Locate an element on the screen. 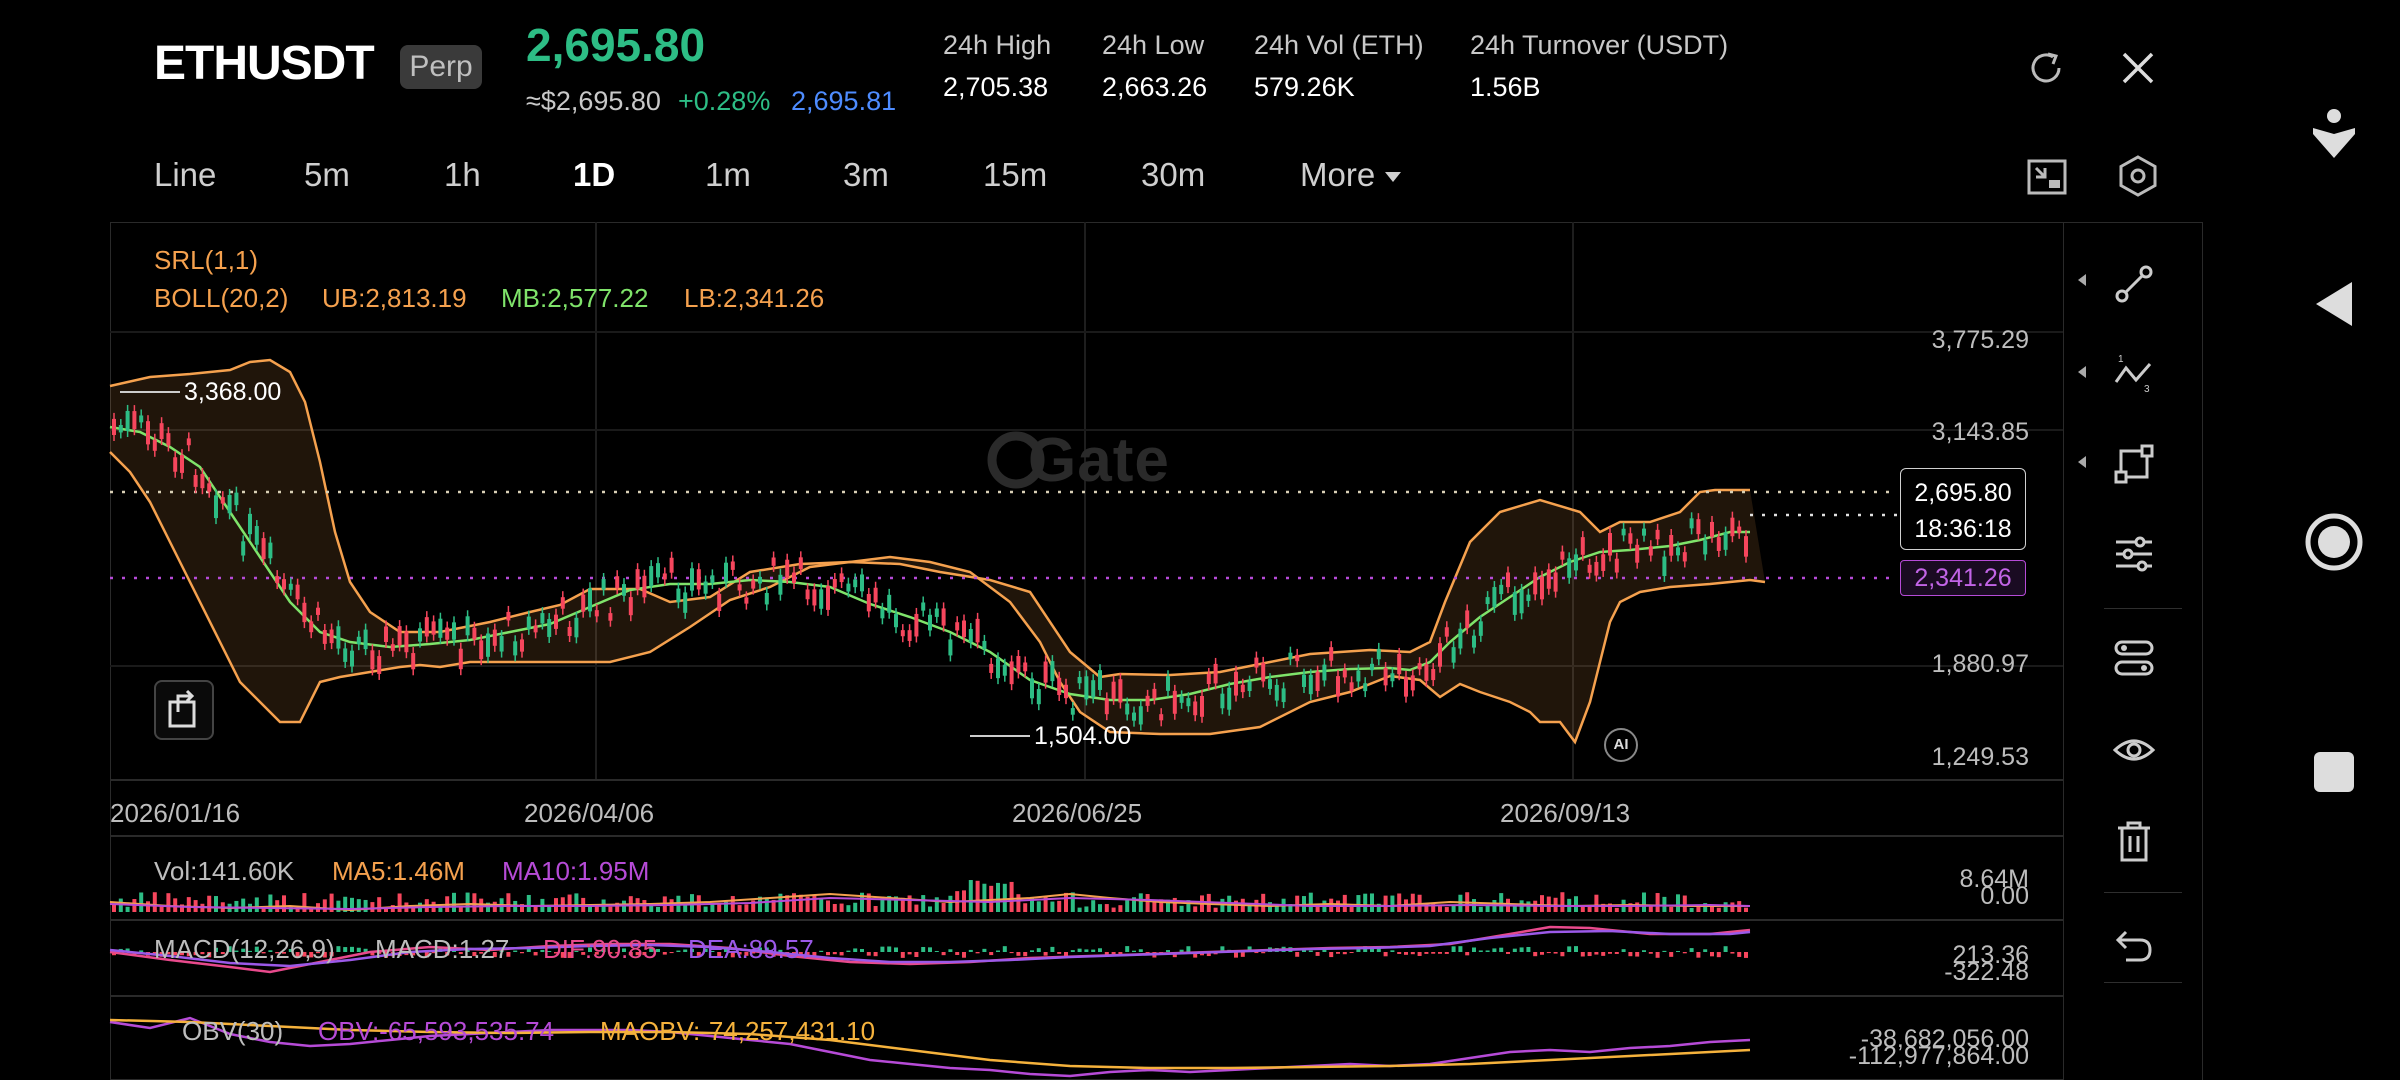  tab-1m: 1m is located at coordinates (728, 175).